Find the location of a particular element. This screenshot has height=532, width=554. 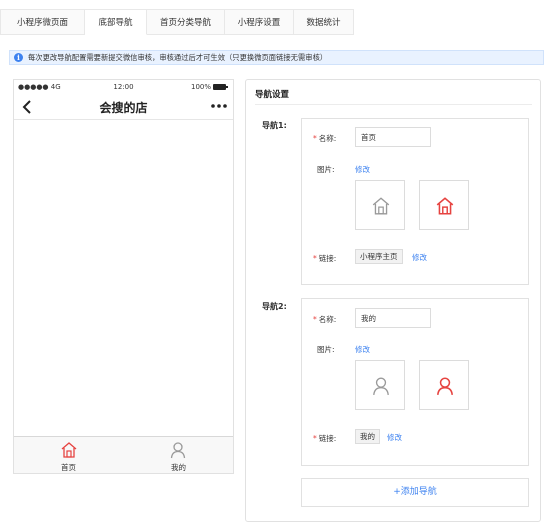

nav1-link-value: 小程序主页 is located at coordinates (379, 256).